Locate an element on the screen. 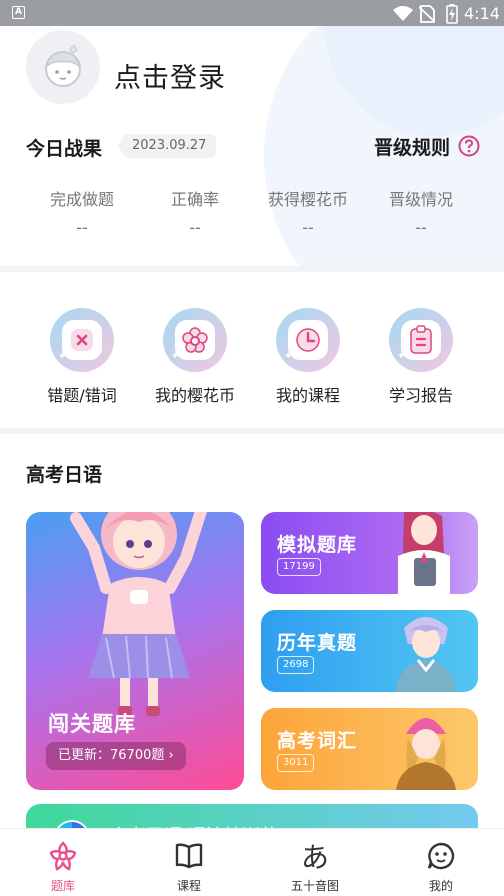 Image resolution: width=504 pixels, height=896 pixels. bottom-tab-bar: 题库 课程 あ 五十音图 我的 is located at coordinates (252, 862).